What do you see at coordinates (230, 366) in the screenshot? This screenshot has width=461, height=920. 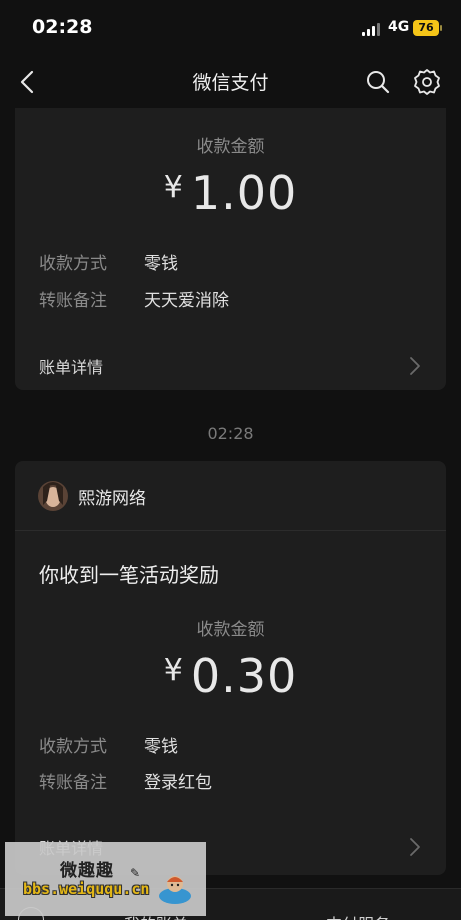 I see `bill-details-link: 账单详情` at bounding box center [230, 366].